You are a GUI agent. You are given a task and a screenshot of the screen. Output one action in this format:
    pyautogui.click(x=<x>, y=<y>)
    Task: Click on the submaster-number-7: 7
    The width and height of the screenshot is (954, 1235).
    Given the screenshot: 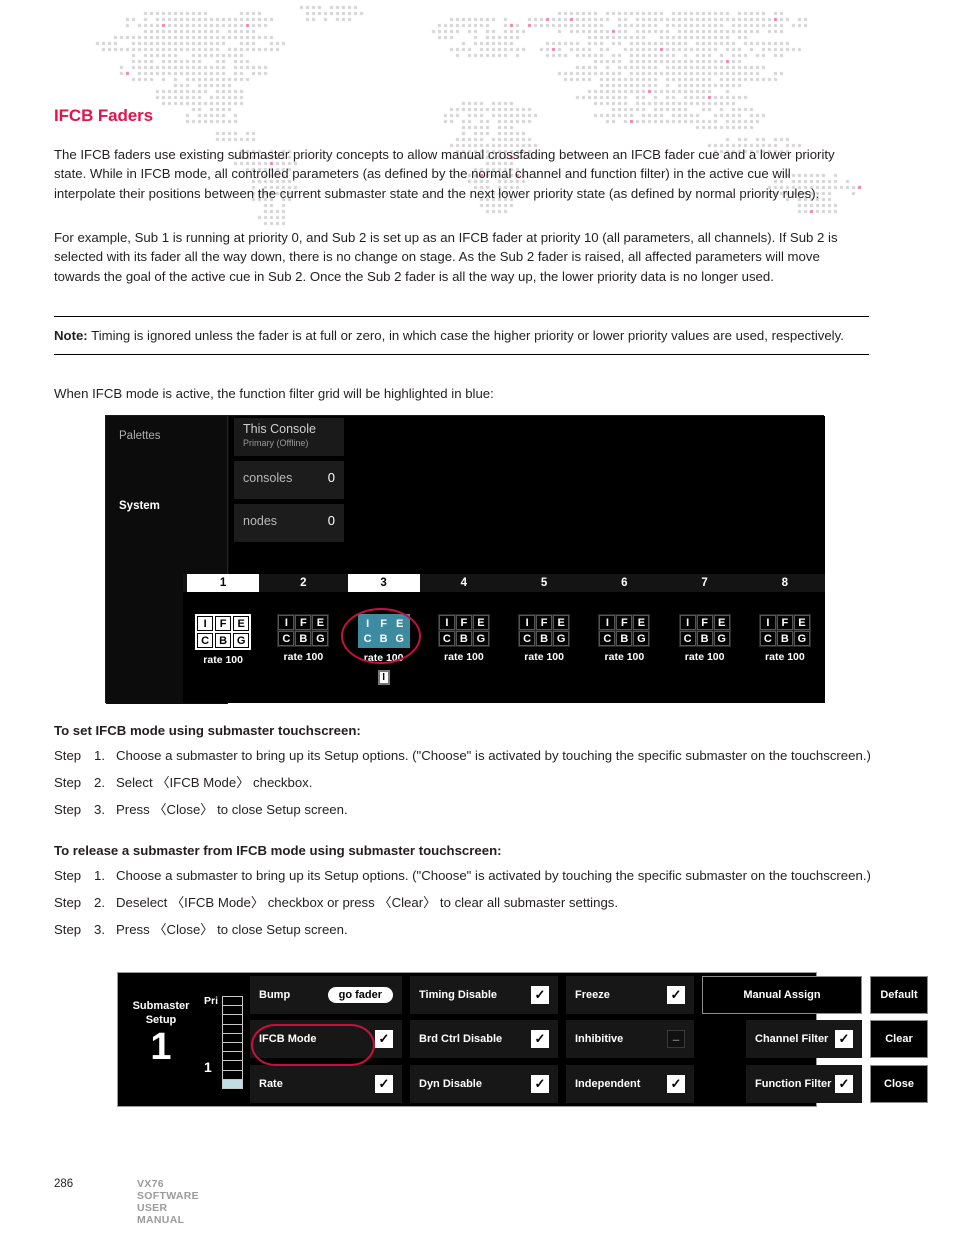 What is the action you would take?
    pyautogui.click(x=705, y=583)
    